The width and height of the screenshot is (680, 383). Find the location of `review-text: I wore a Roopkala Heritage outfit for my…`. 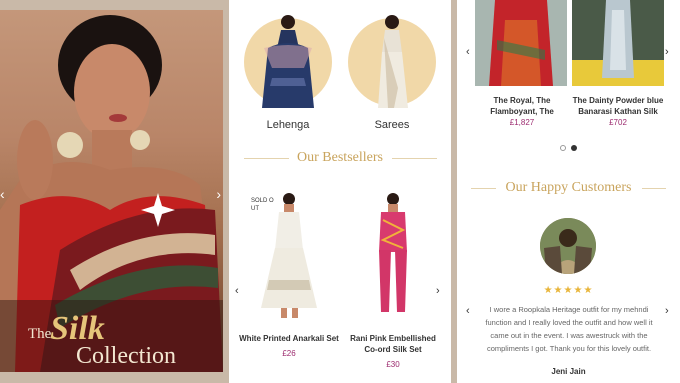

review-text: I wore a Roopkala Heritage outfit for my… is located at coordinates (569, 329).